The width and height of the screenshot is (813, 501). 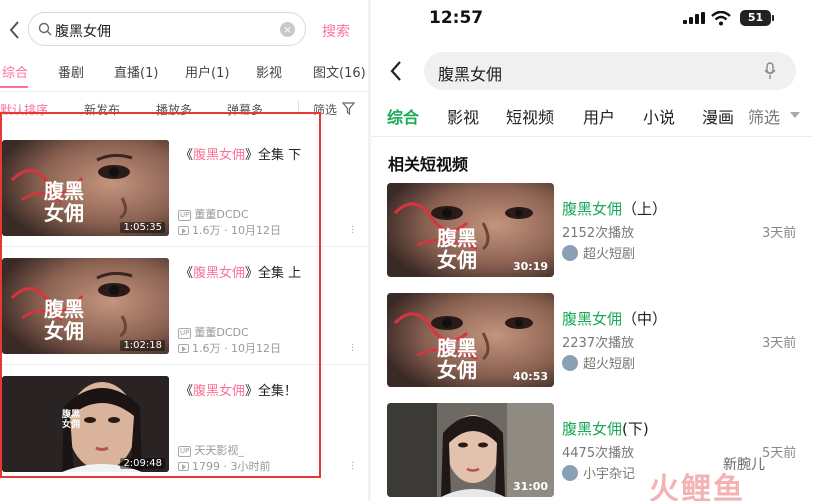 I want to click on active-tab-indicator, so click(x=14, y=87).